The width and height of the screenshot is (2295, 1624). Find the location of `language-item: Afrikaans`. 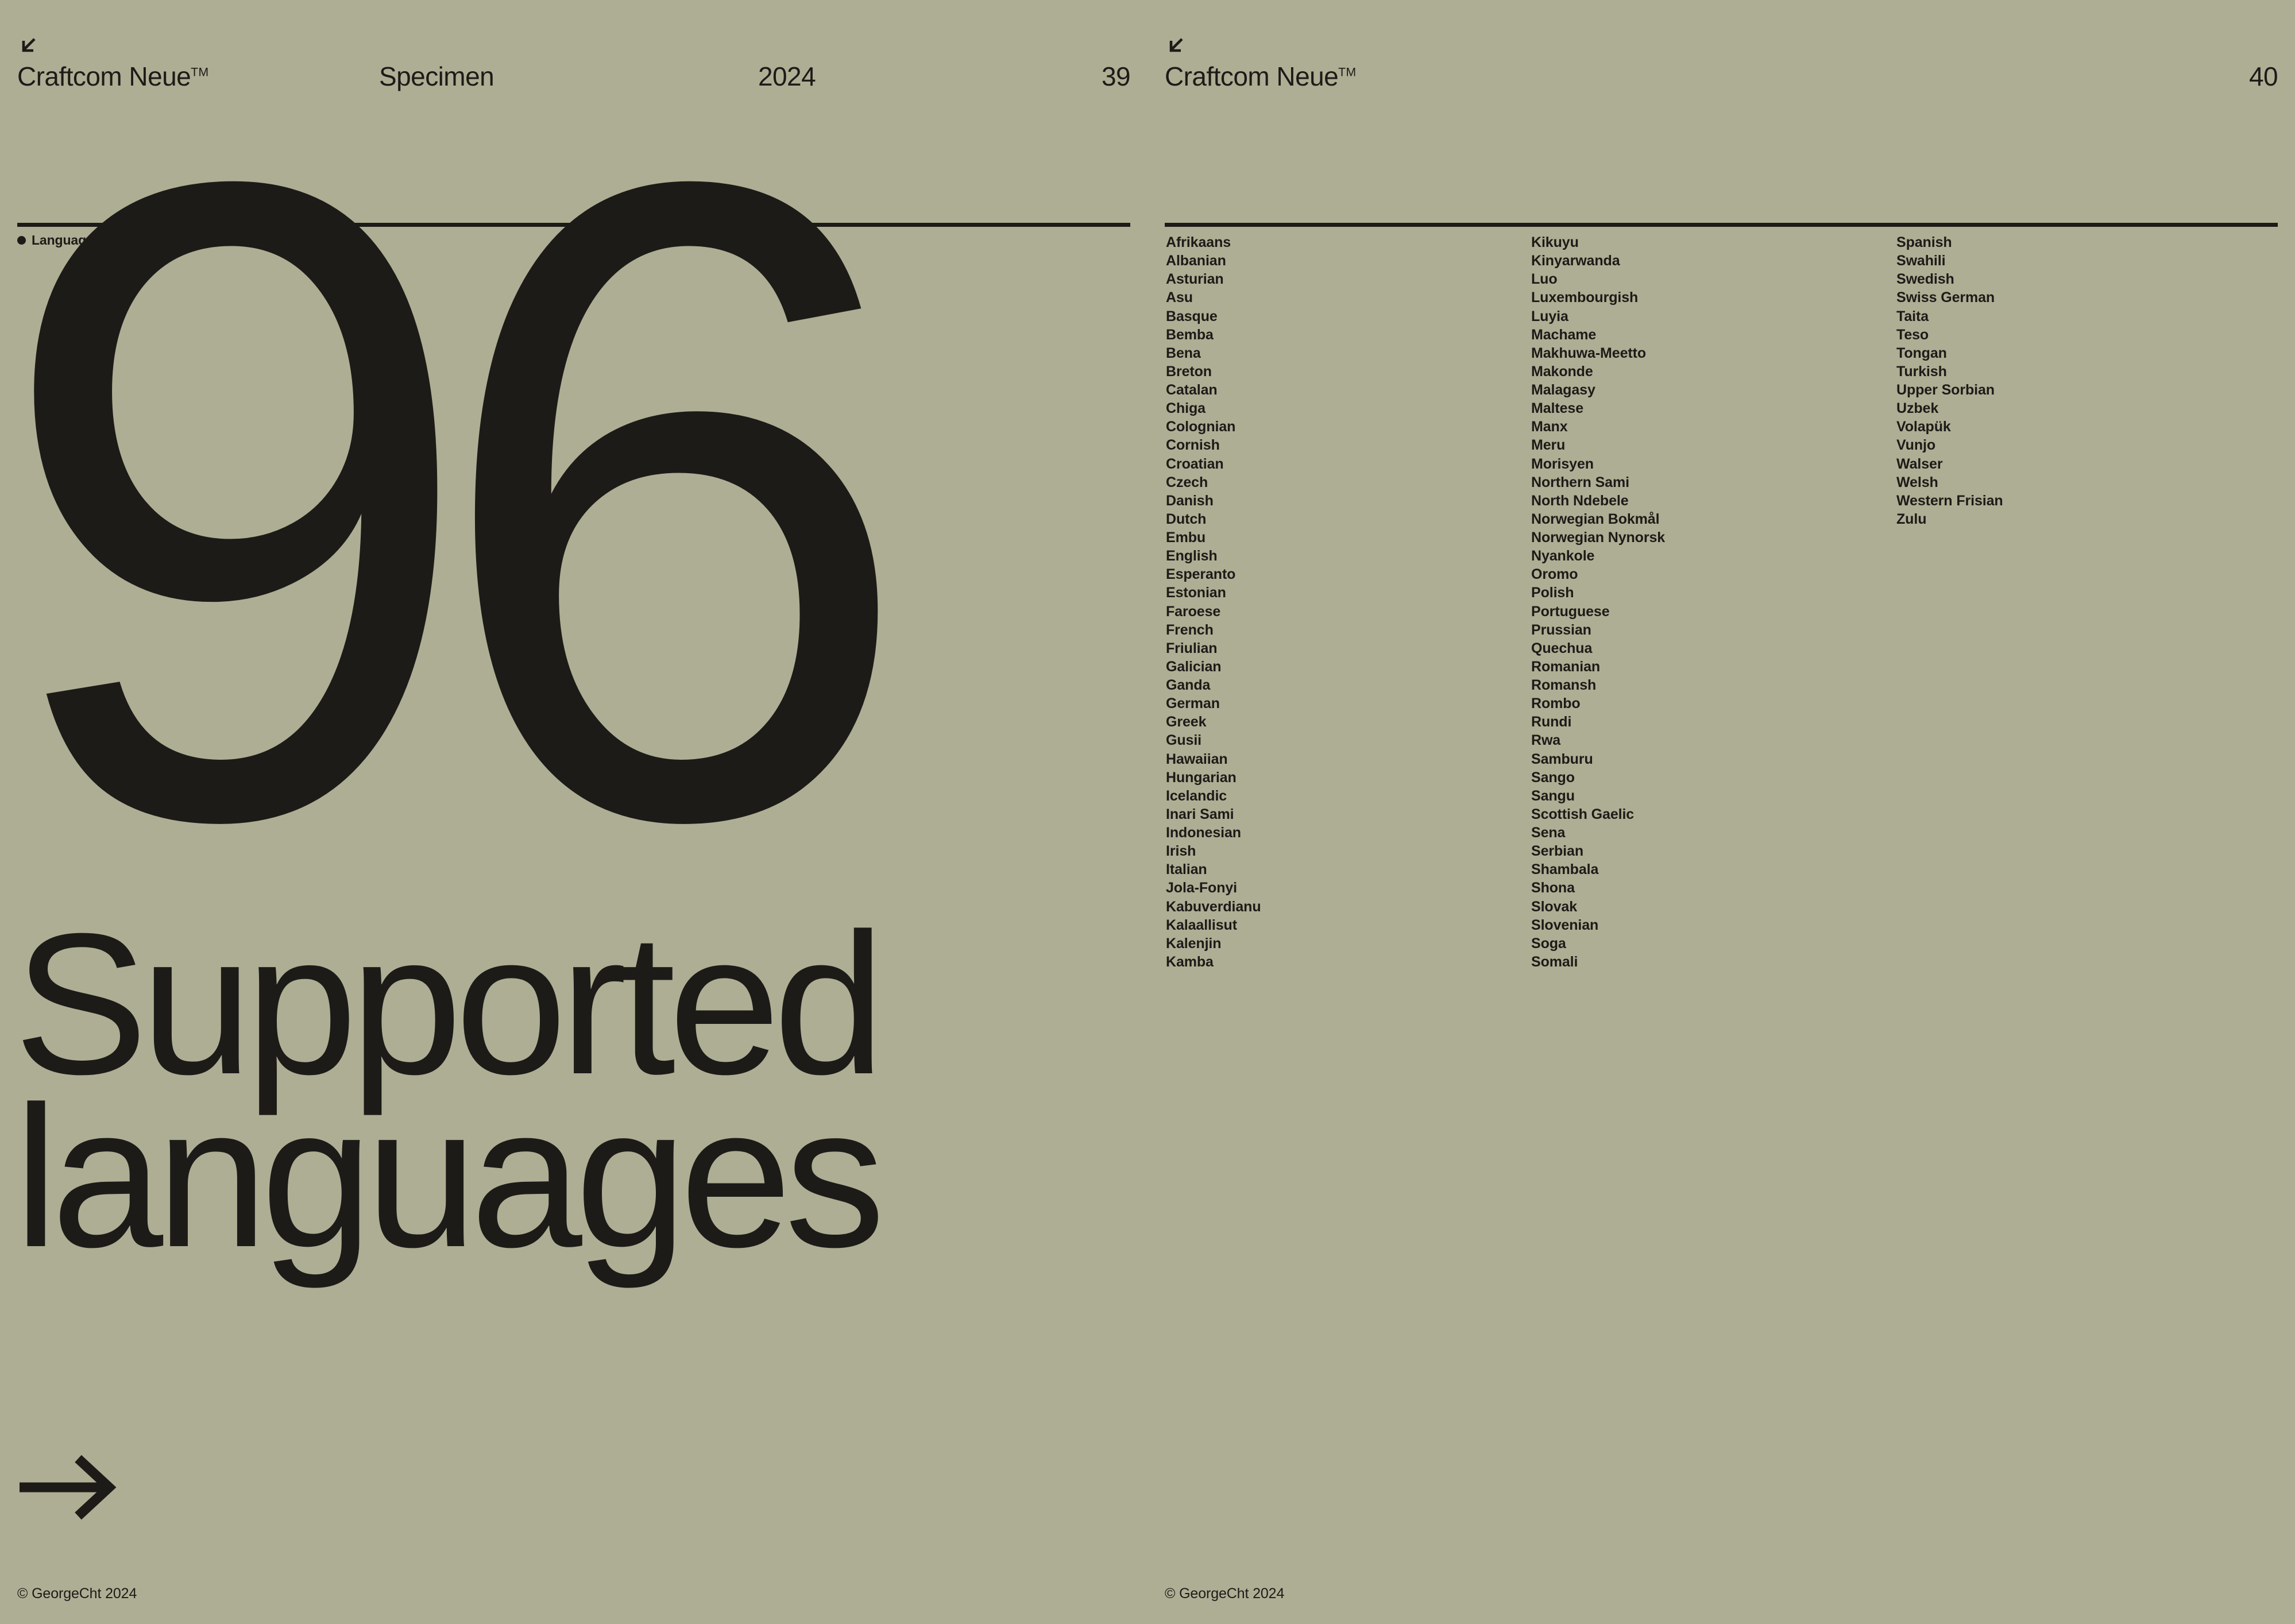

language-item: Afrikaans is located at coordinates (1199, 242).